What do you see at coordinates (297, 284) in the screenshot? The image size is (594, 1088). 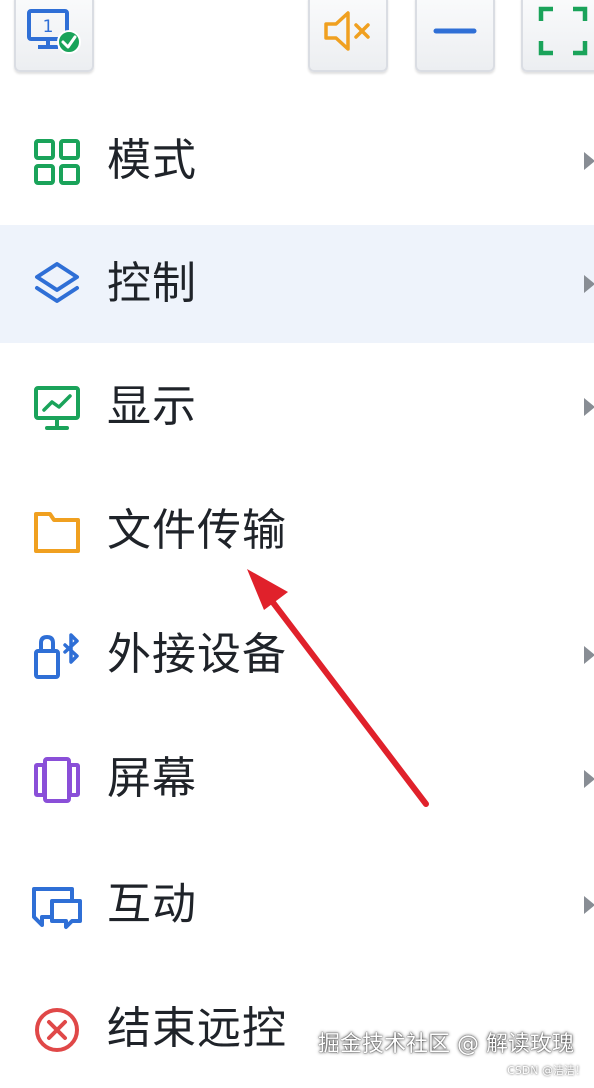 I see `menu-item-control: 控制` at bounding box center [297, 284].